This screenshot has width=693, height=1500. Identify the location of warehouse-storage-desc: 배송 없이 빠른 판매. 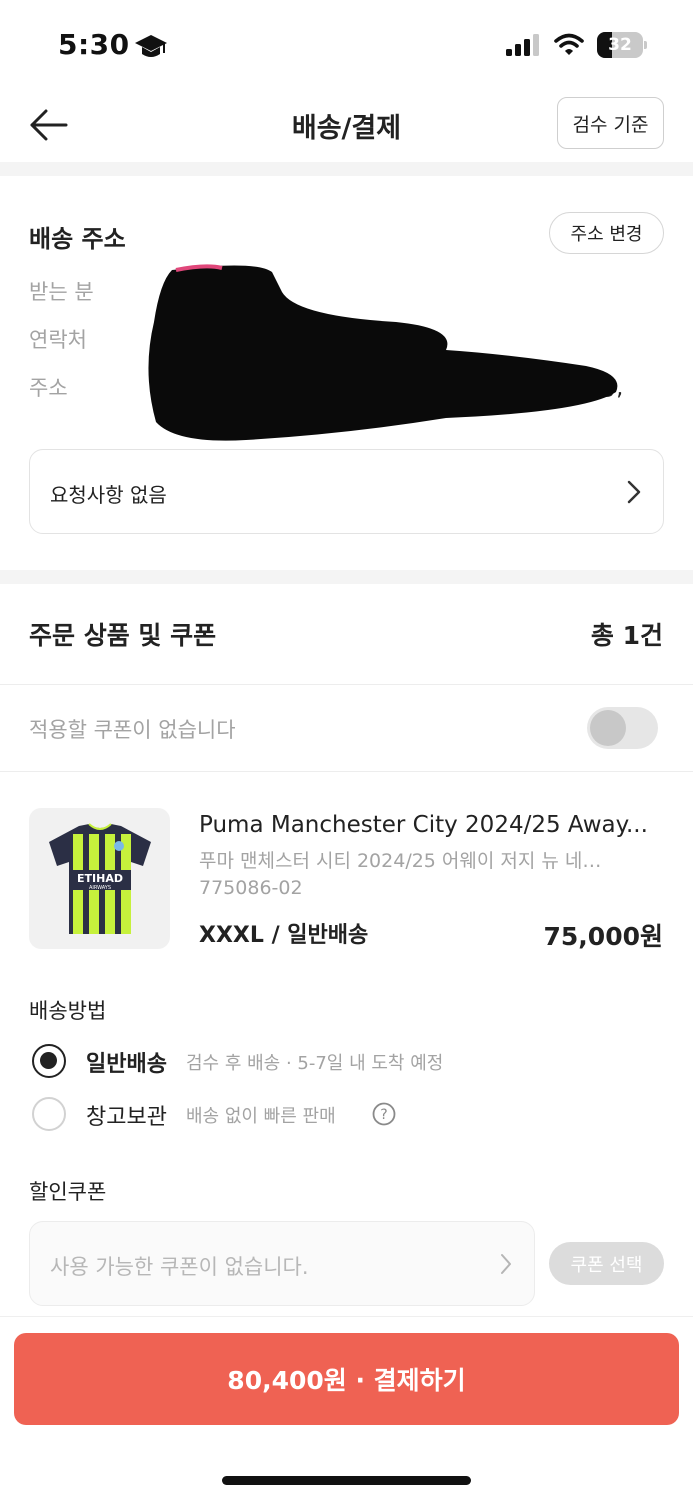
(261, 1116).